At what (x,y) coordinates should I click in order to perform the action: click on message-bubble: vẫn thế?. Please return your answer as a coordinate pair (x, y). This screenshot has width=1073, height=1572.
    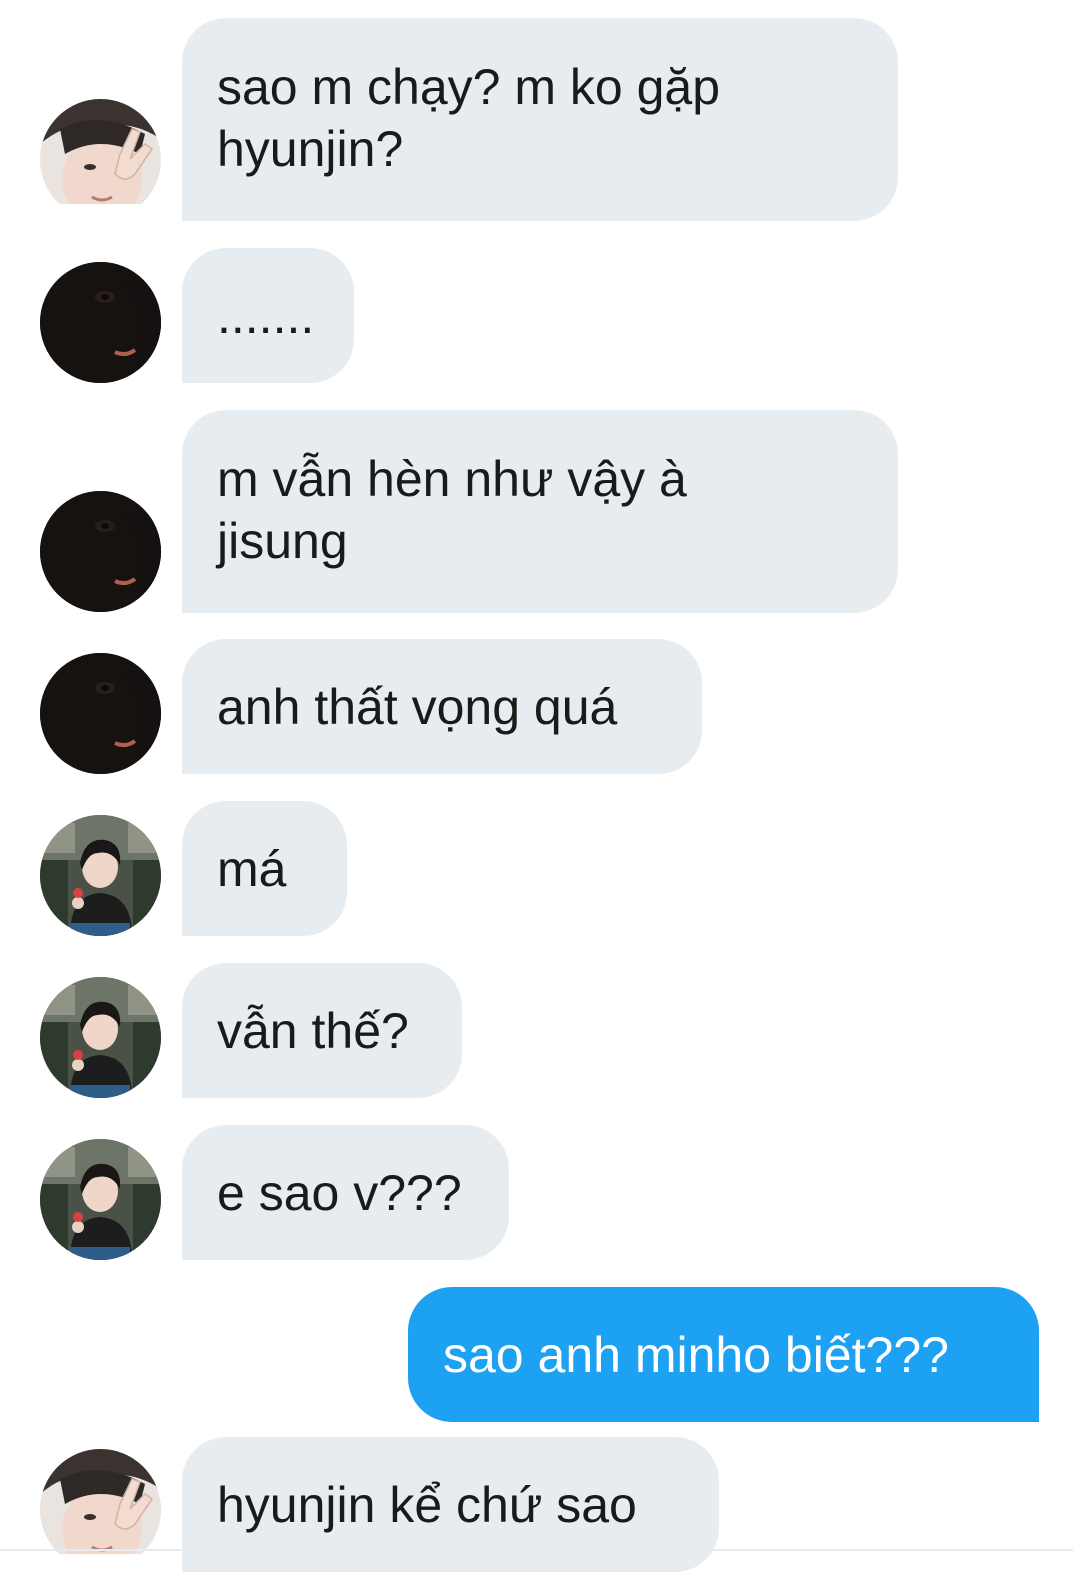
    Looking at the image, I should click on (322, 1030).